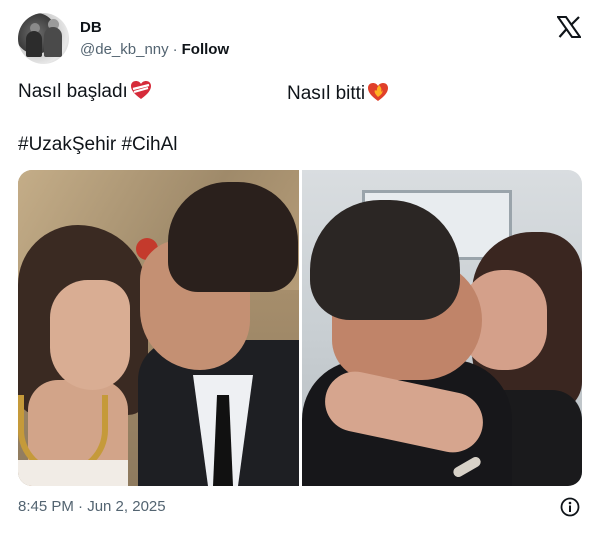  Describe the element at coordinates (92, 506) in the screenshot. I see `timestamp: 8:45 PM · Jun 2, 2025` at that location.